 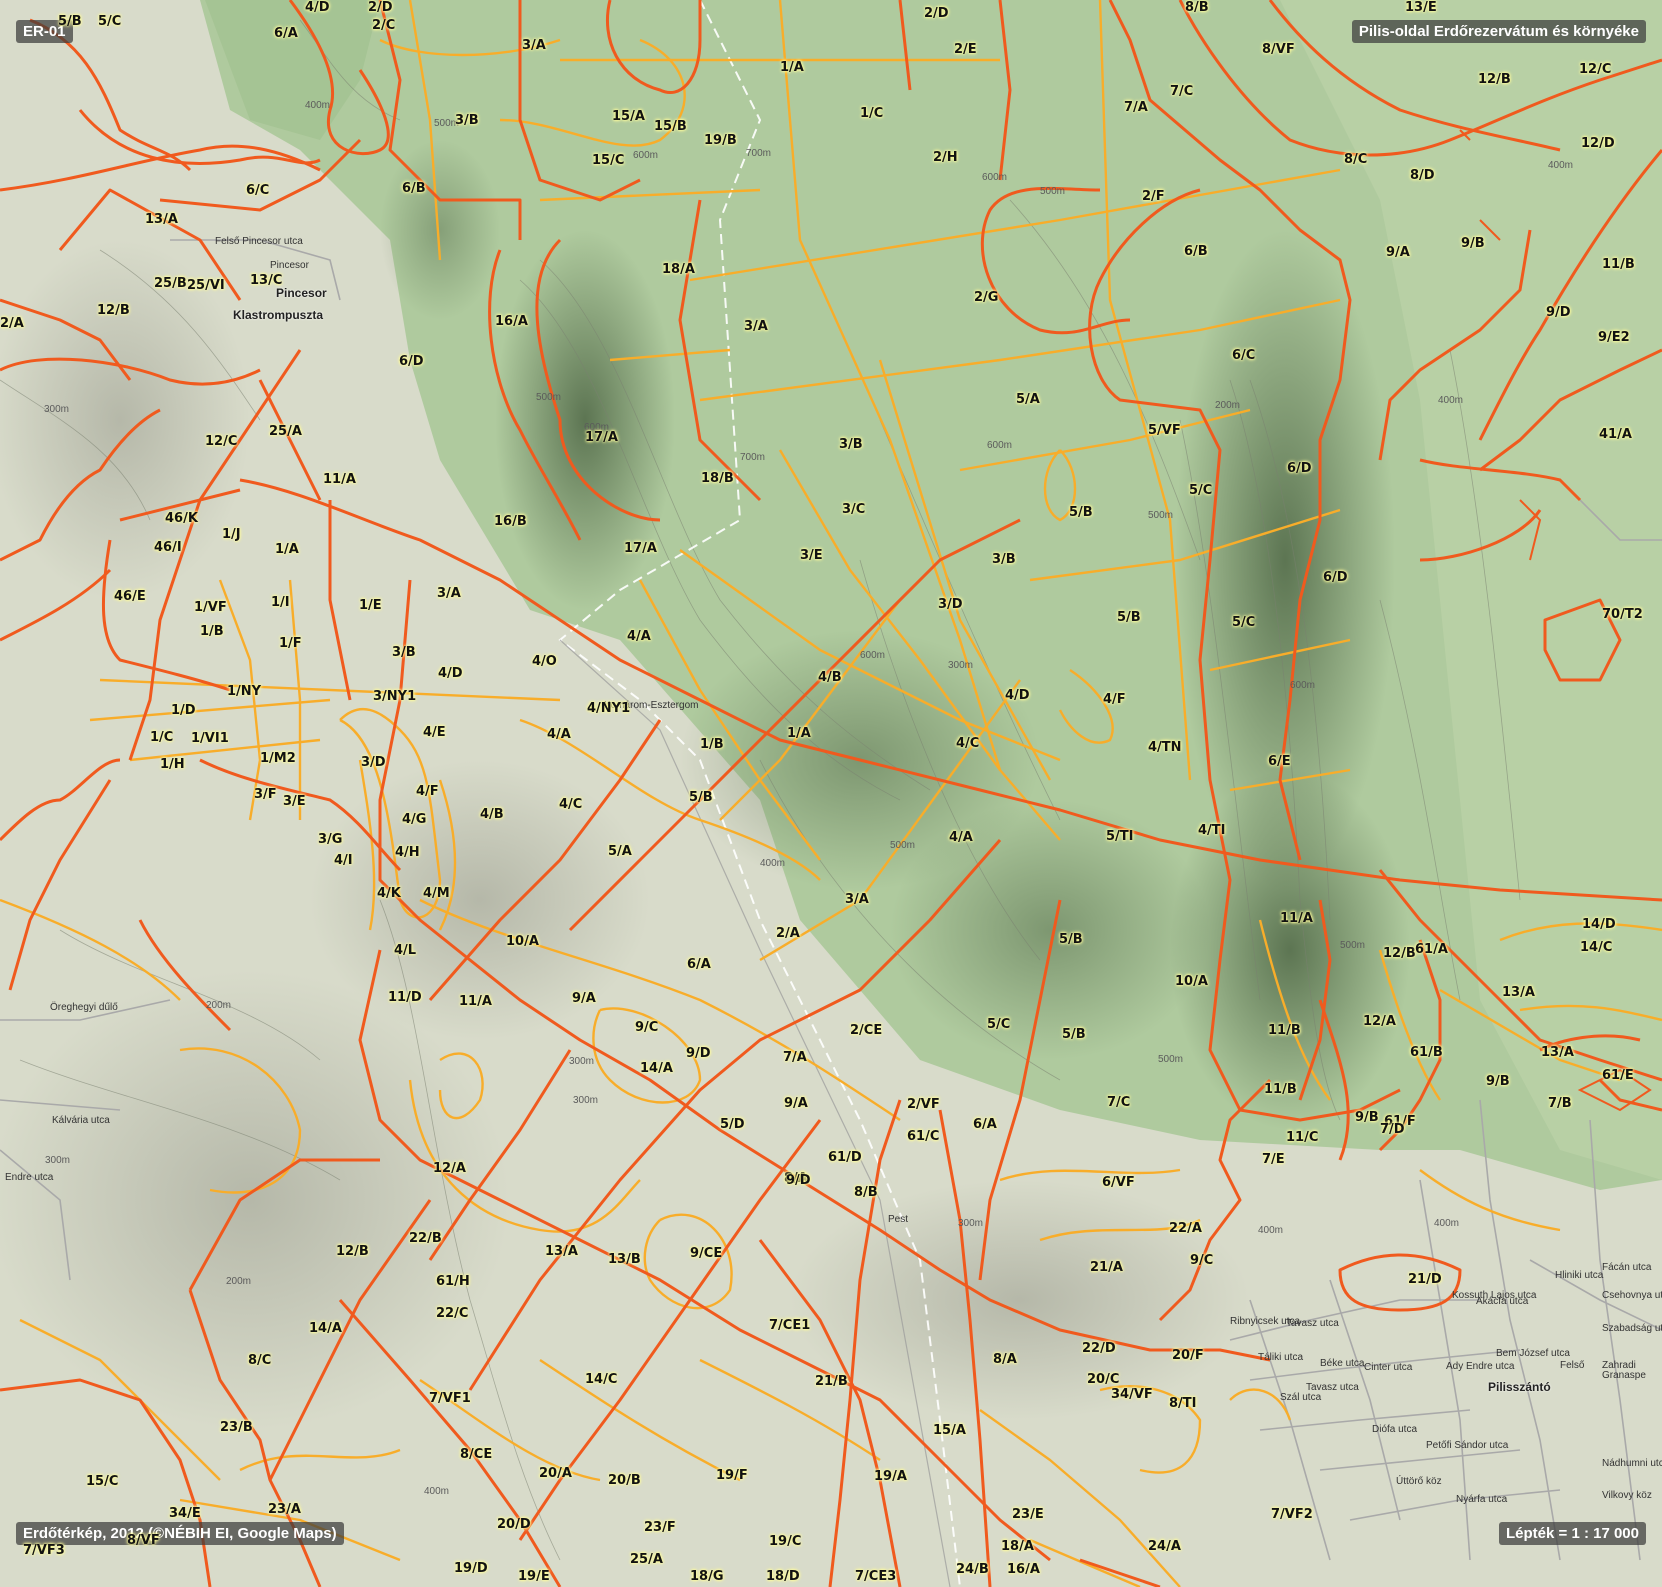 What do you see at coordinates (181, 518) in the screenshot?
I see `compartment-label: 46/K` at bounding box center [181, 518].